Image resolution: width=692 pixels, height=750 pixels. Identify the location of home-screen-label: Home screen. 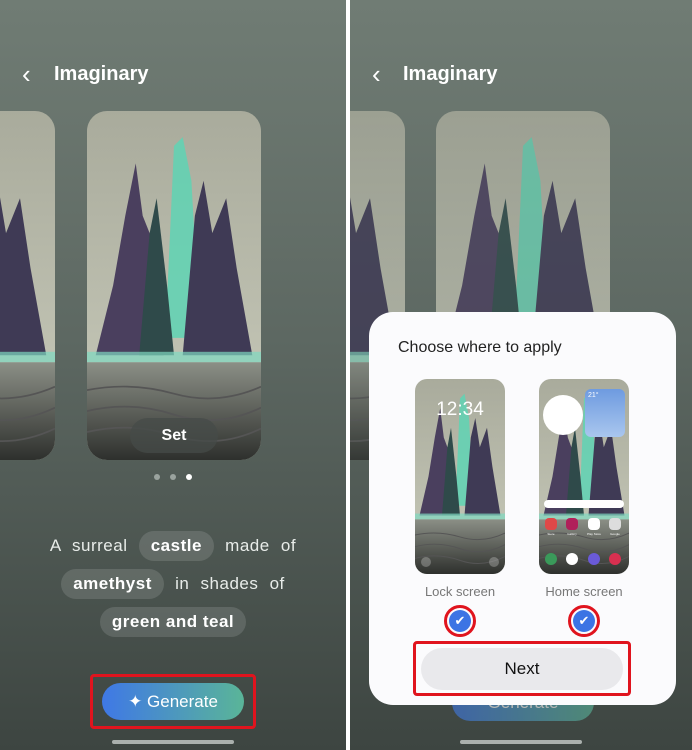
(584, 591).